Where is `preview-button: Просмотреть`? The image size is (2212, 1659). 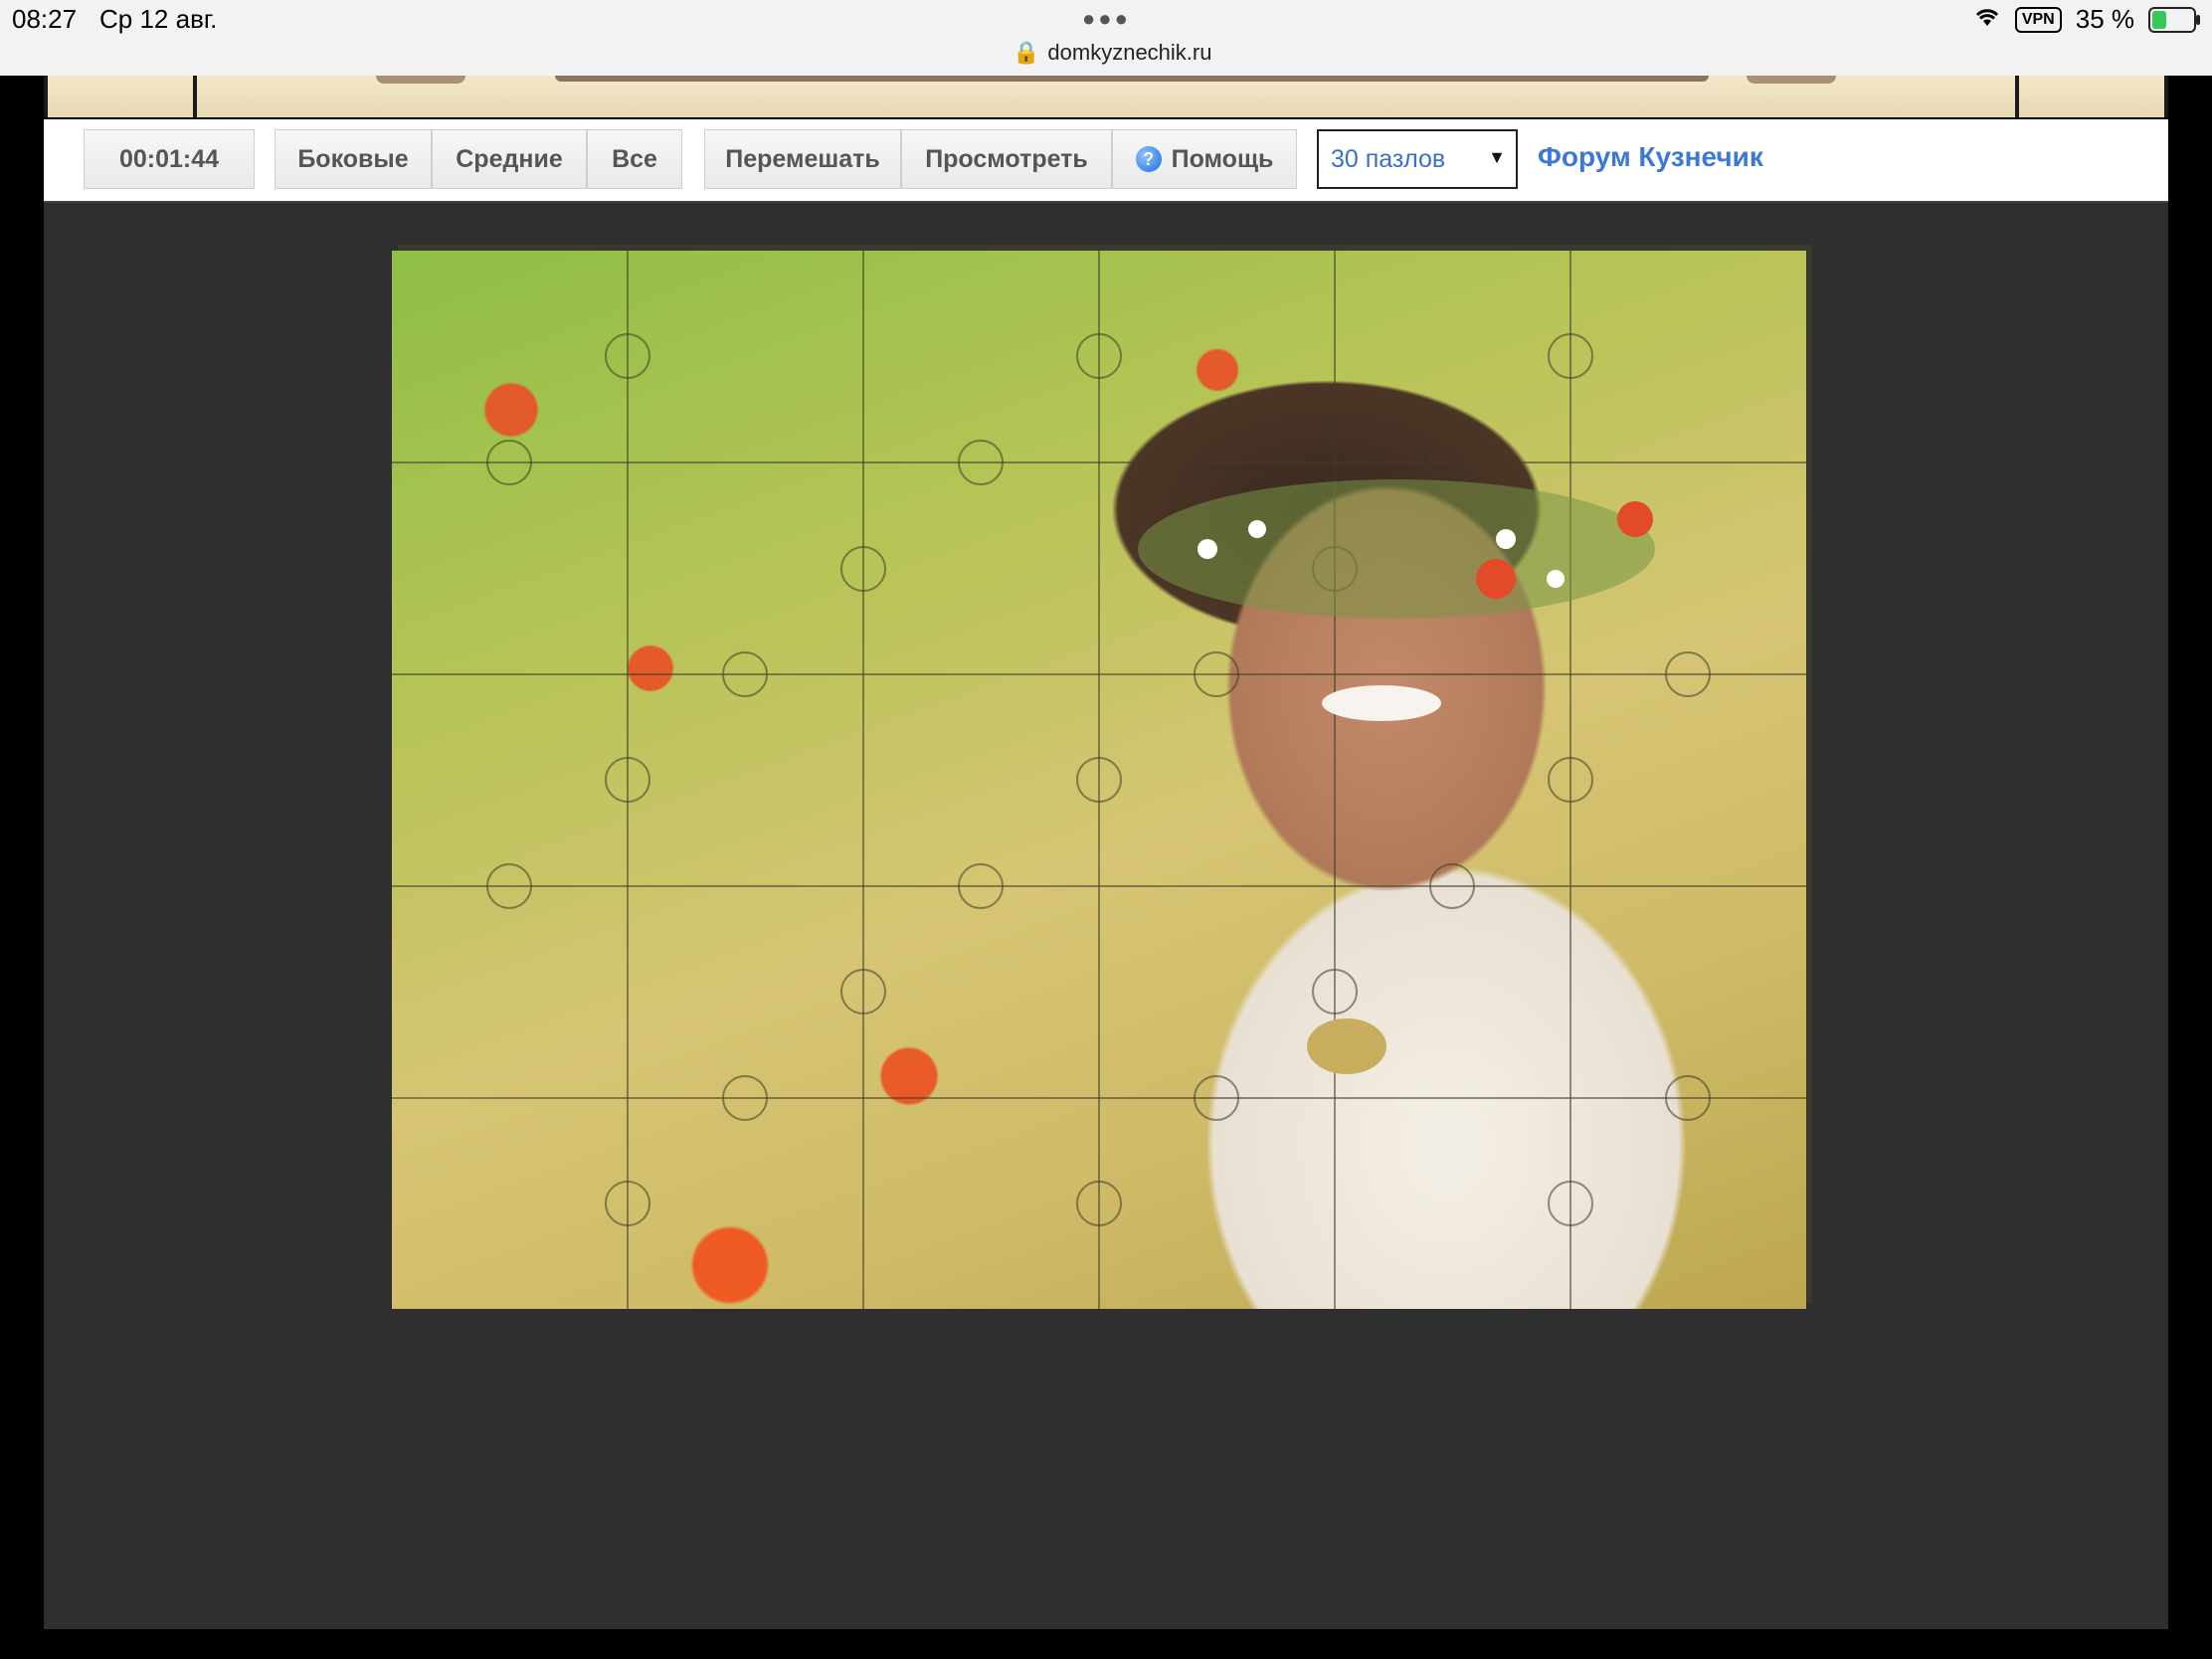 preview-button: Просмотреть is located at coordinates (1006, 159).